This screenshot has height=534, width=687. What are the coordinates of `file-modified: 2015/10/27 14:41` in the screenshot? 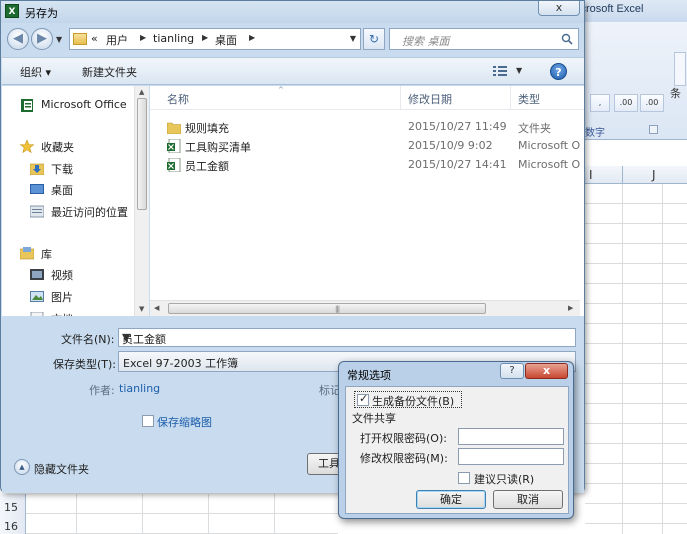 It's located at (457, 164).